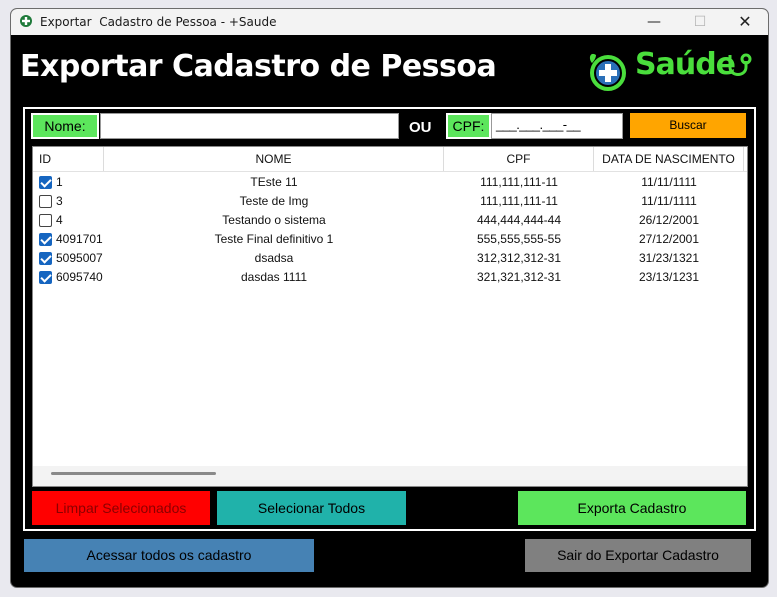  I want to click on saude-logo: Saúde, so click(671, 70).